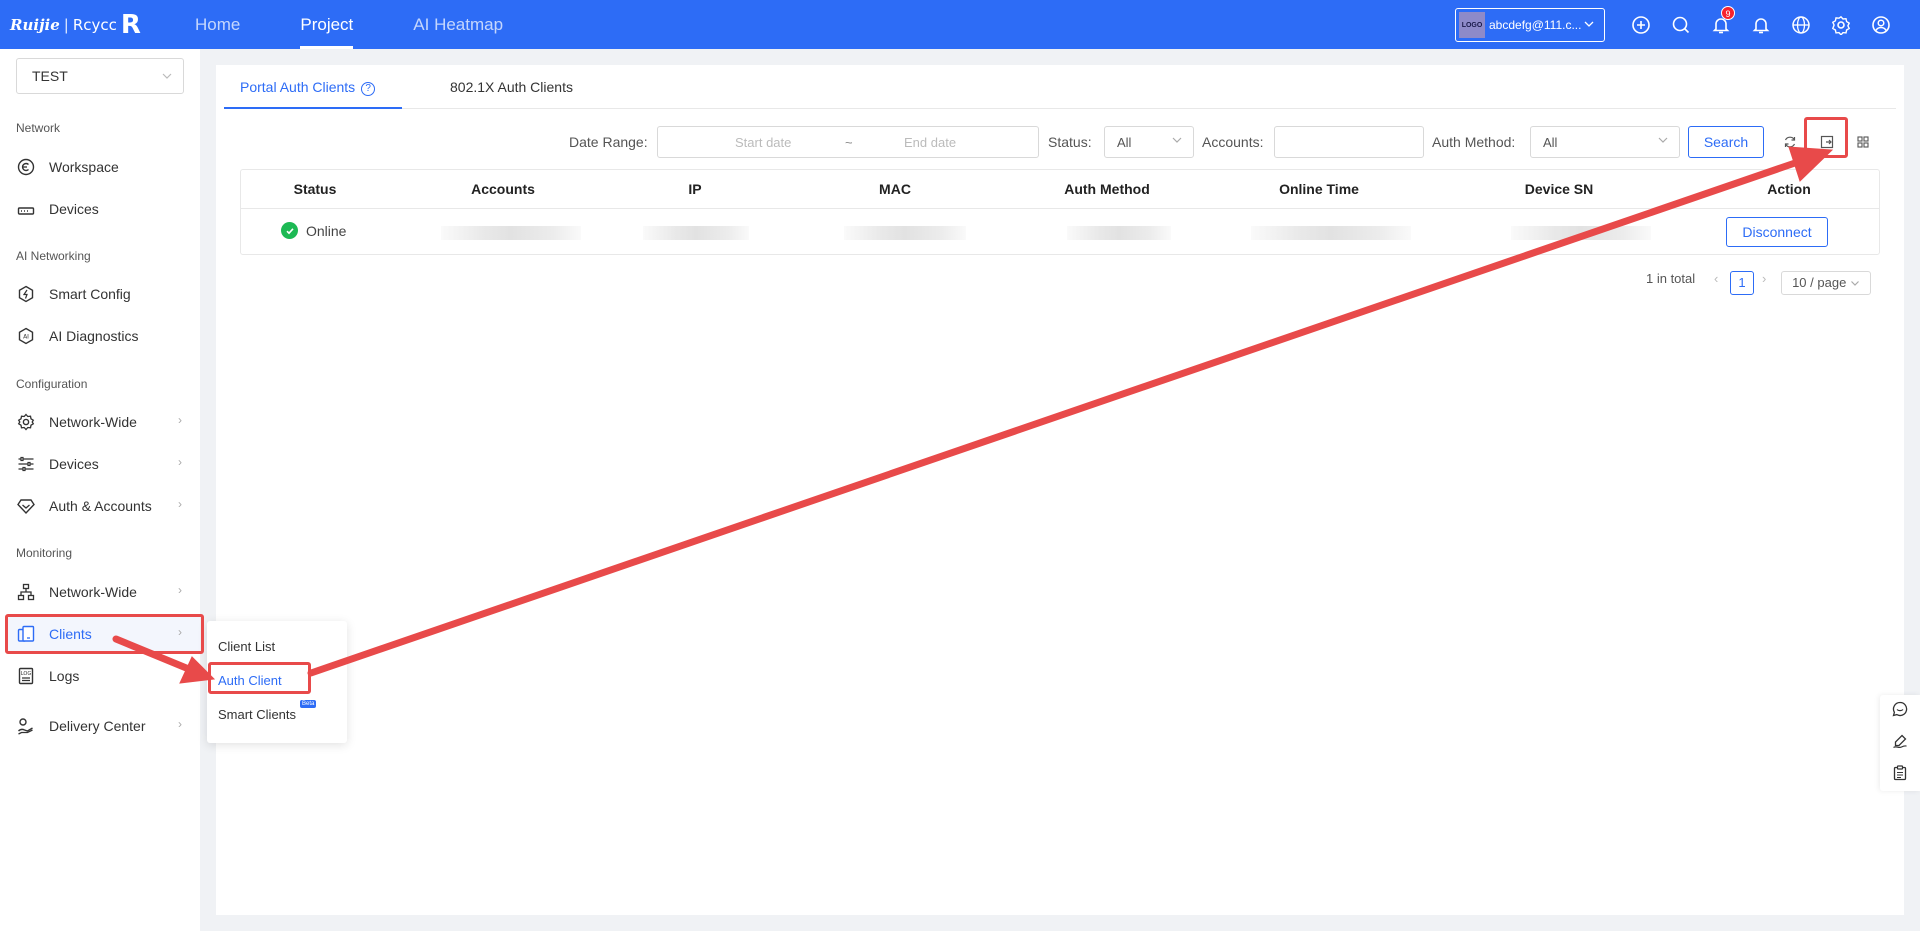  What do you see at coordinates (1900, 709) in the screenshot?
I see `chat-bubble-icon` at bounding box center [1900, 709].